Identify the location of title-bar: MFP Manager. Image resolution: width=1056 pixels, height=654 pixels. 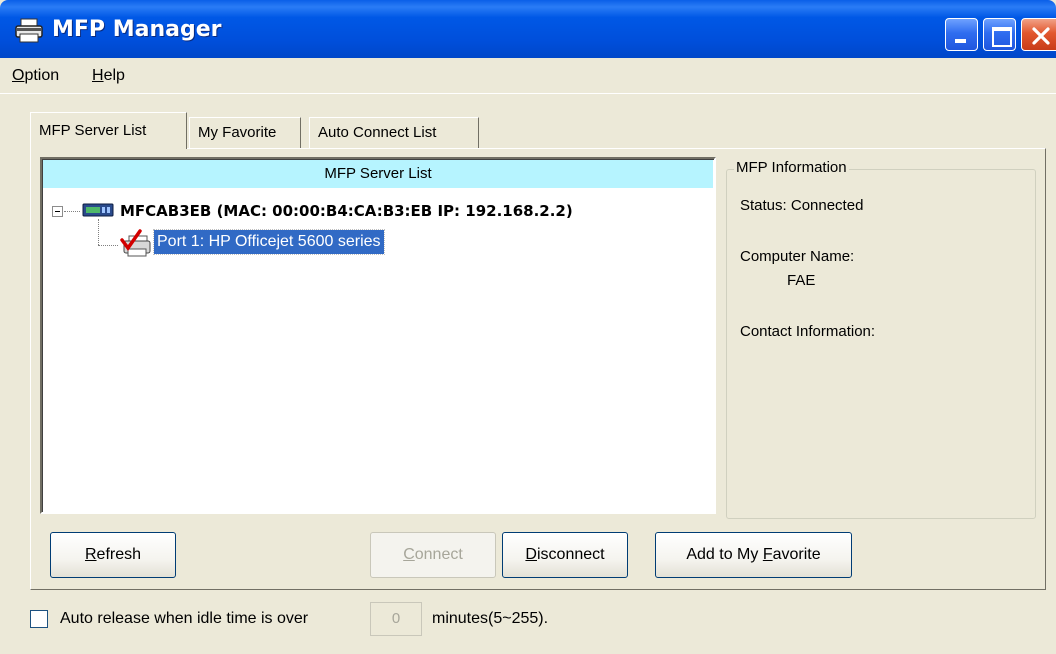
(528, 29).